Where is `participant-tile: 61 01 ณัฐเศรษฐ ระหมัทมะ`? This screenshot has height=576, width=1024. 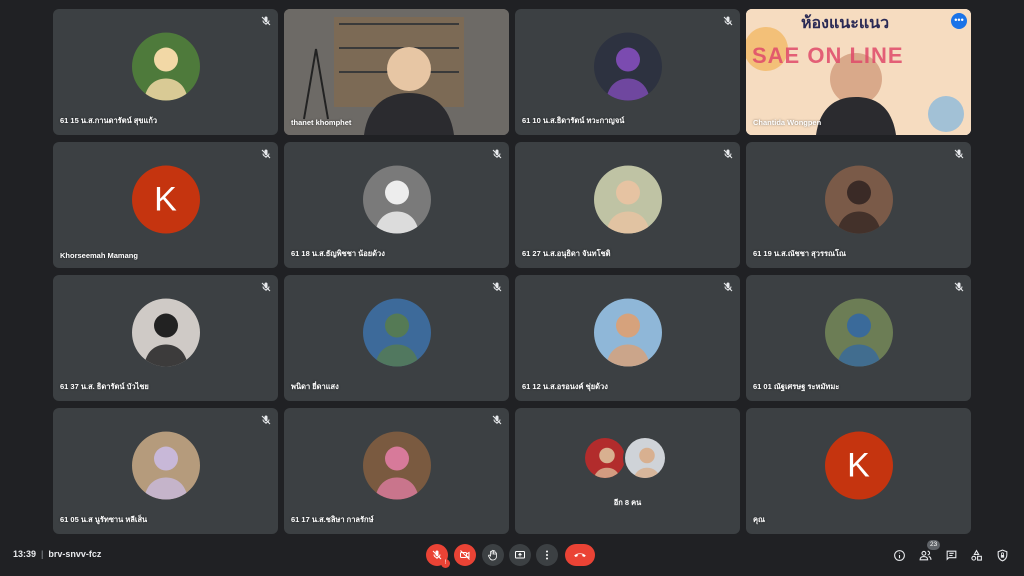
participant-tile: 61 01 ณัฐเศรษฐ ระหมัทมะ is located at coordinates (858, 338).